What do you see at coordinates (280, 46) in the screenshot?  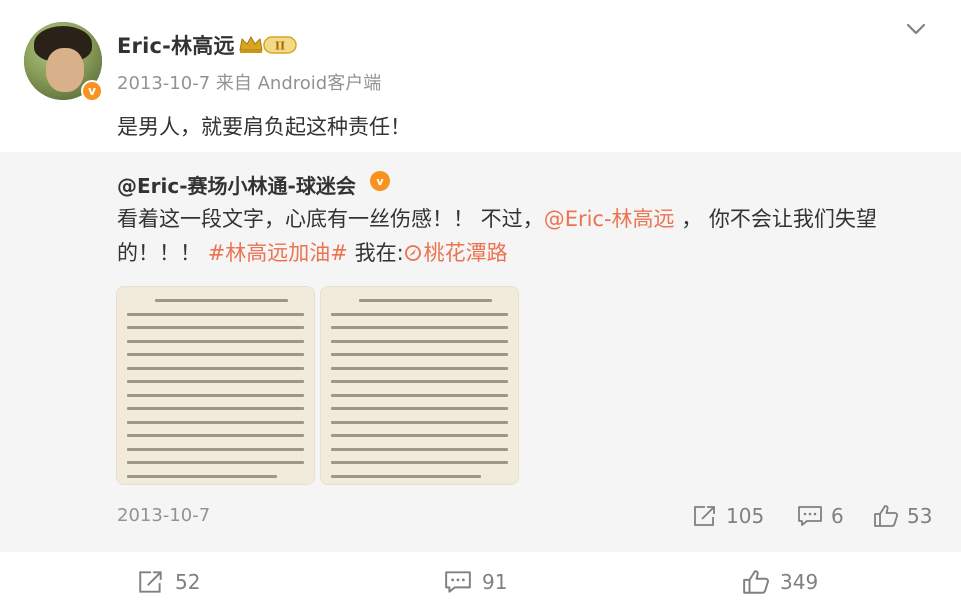 I see `vip-level: II` at bounding box center [280, 46].